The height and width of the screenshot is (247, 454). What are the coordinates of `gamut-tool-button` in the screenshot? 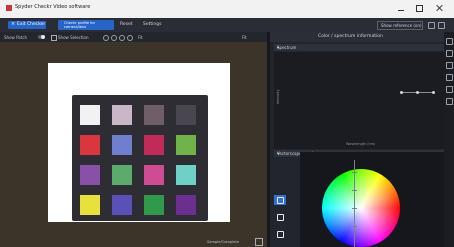 It's located at (280, 234).